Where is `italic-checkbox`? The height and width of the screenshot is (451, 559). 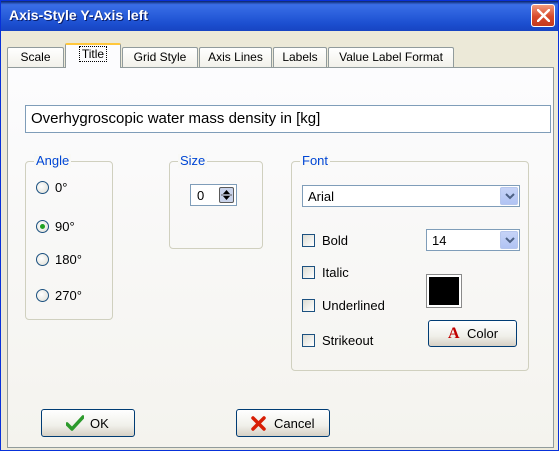
italic-checkbox is located at coordinates (308, 272).